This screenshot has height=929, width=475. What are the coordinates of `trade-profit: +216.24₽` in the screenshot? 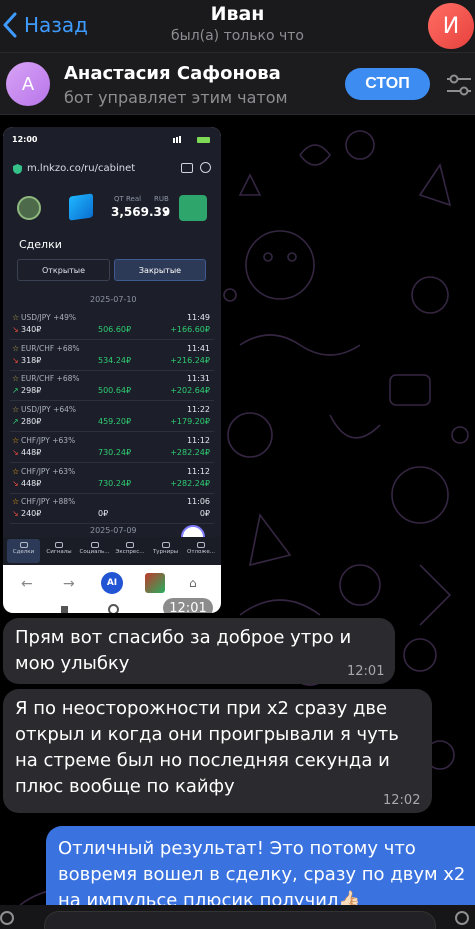 It's located at (190, 360).